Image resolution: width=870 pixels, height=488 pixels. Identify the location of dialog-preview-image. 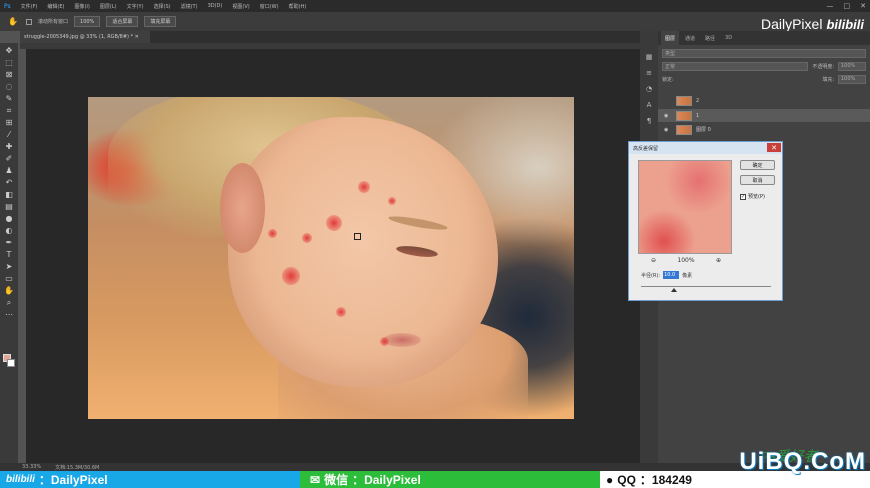
(685, 207).